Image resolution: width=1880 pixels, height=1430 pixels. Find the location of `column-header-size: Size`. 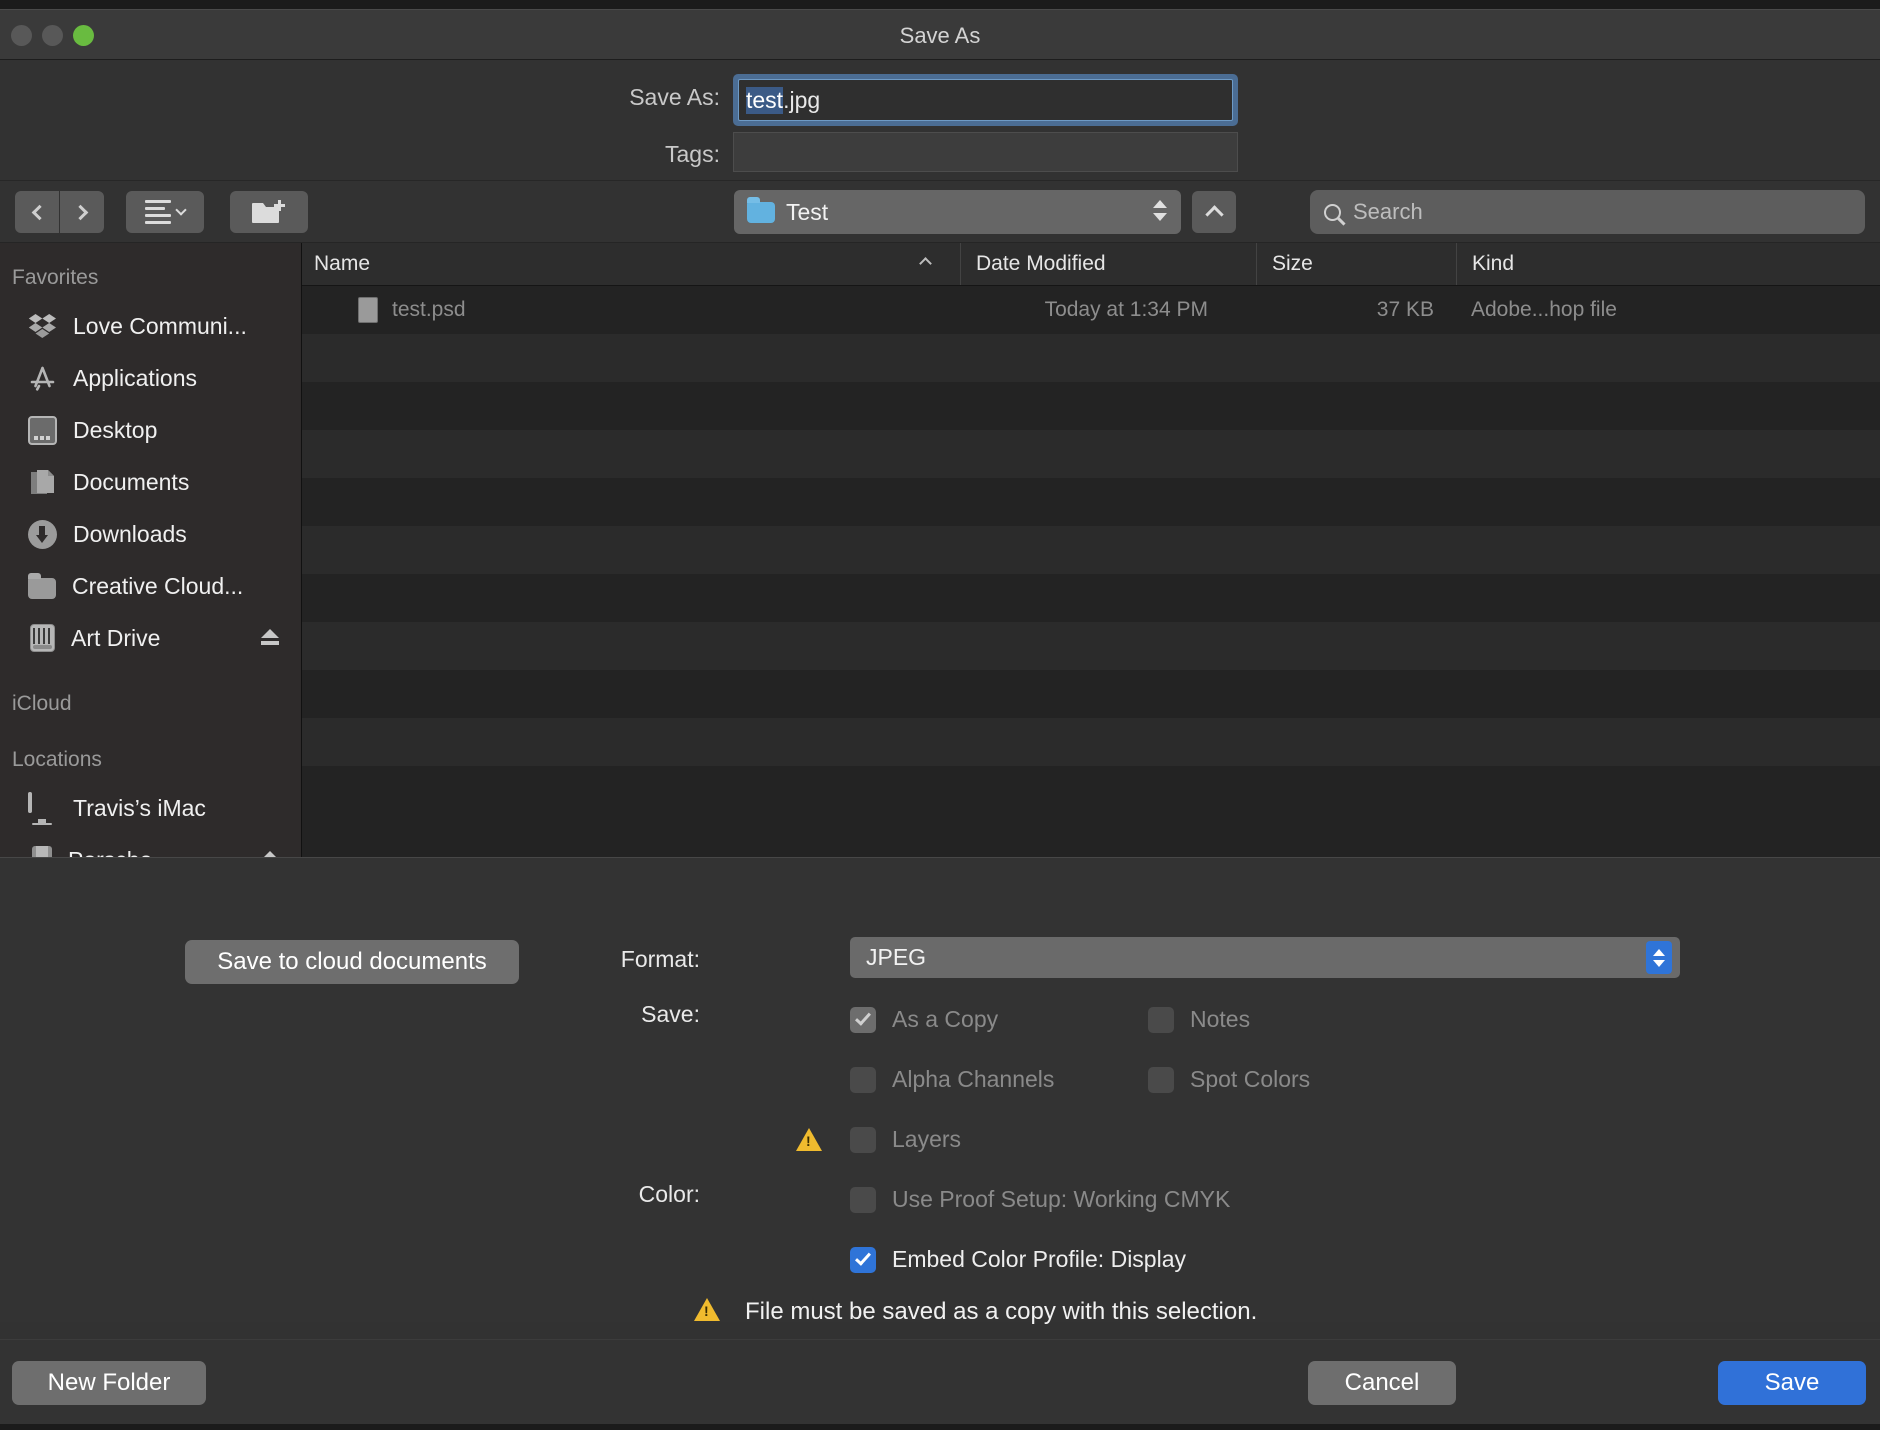

column-header-size: Size is located at coordinates (1356, 264).